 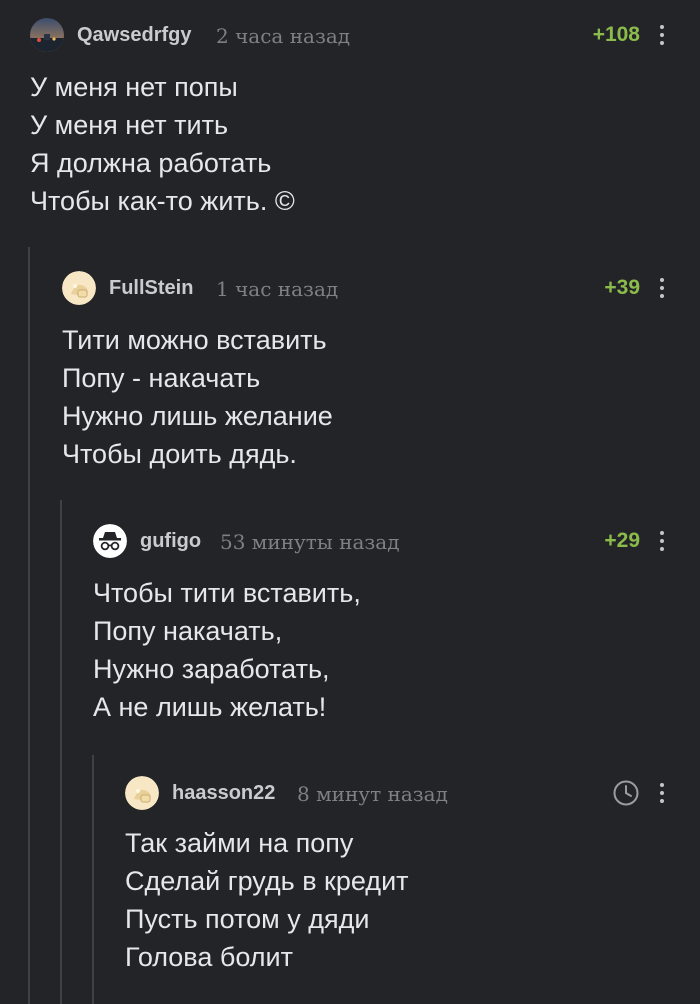 I want to click on comment-rating: +39, so click(x=622, y=287).